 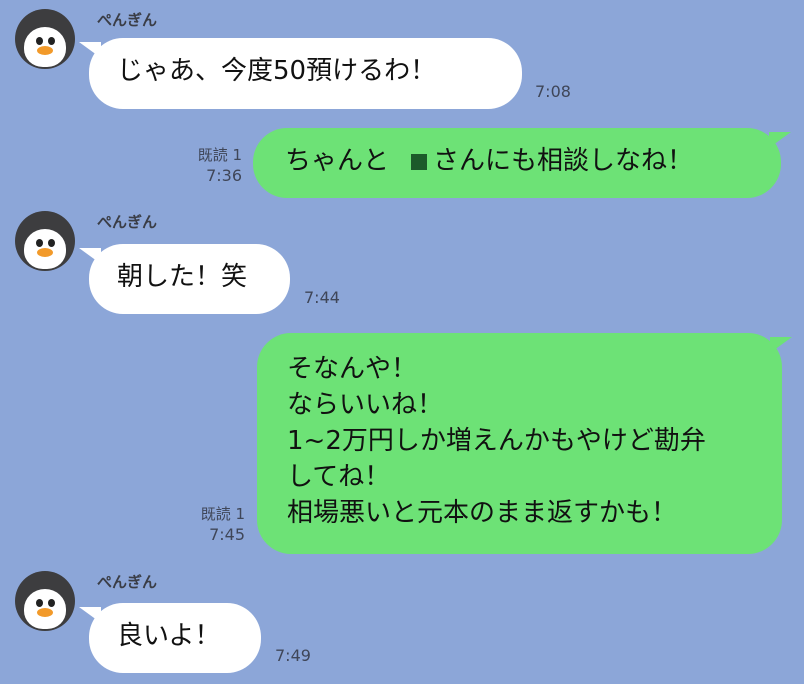 I want to click on message-bubble-incoming: じゃあ、今度50預けるわ！, so click(x=300, y=73).